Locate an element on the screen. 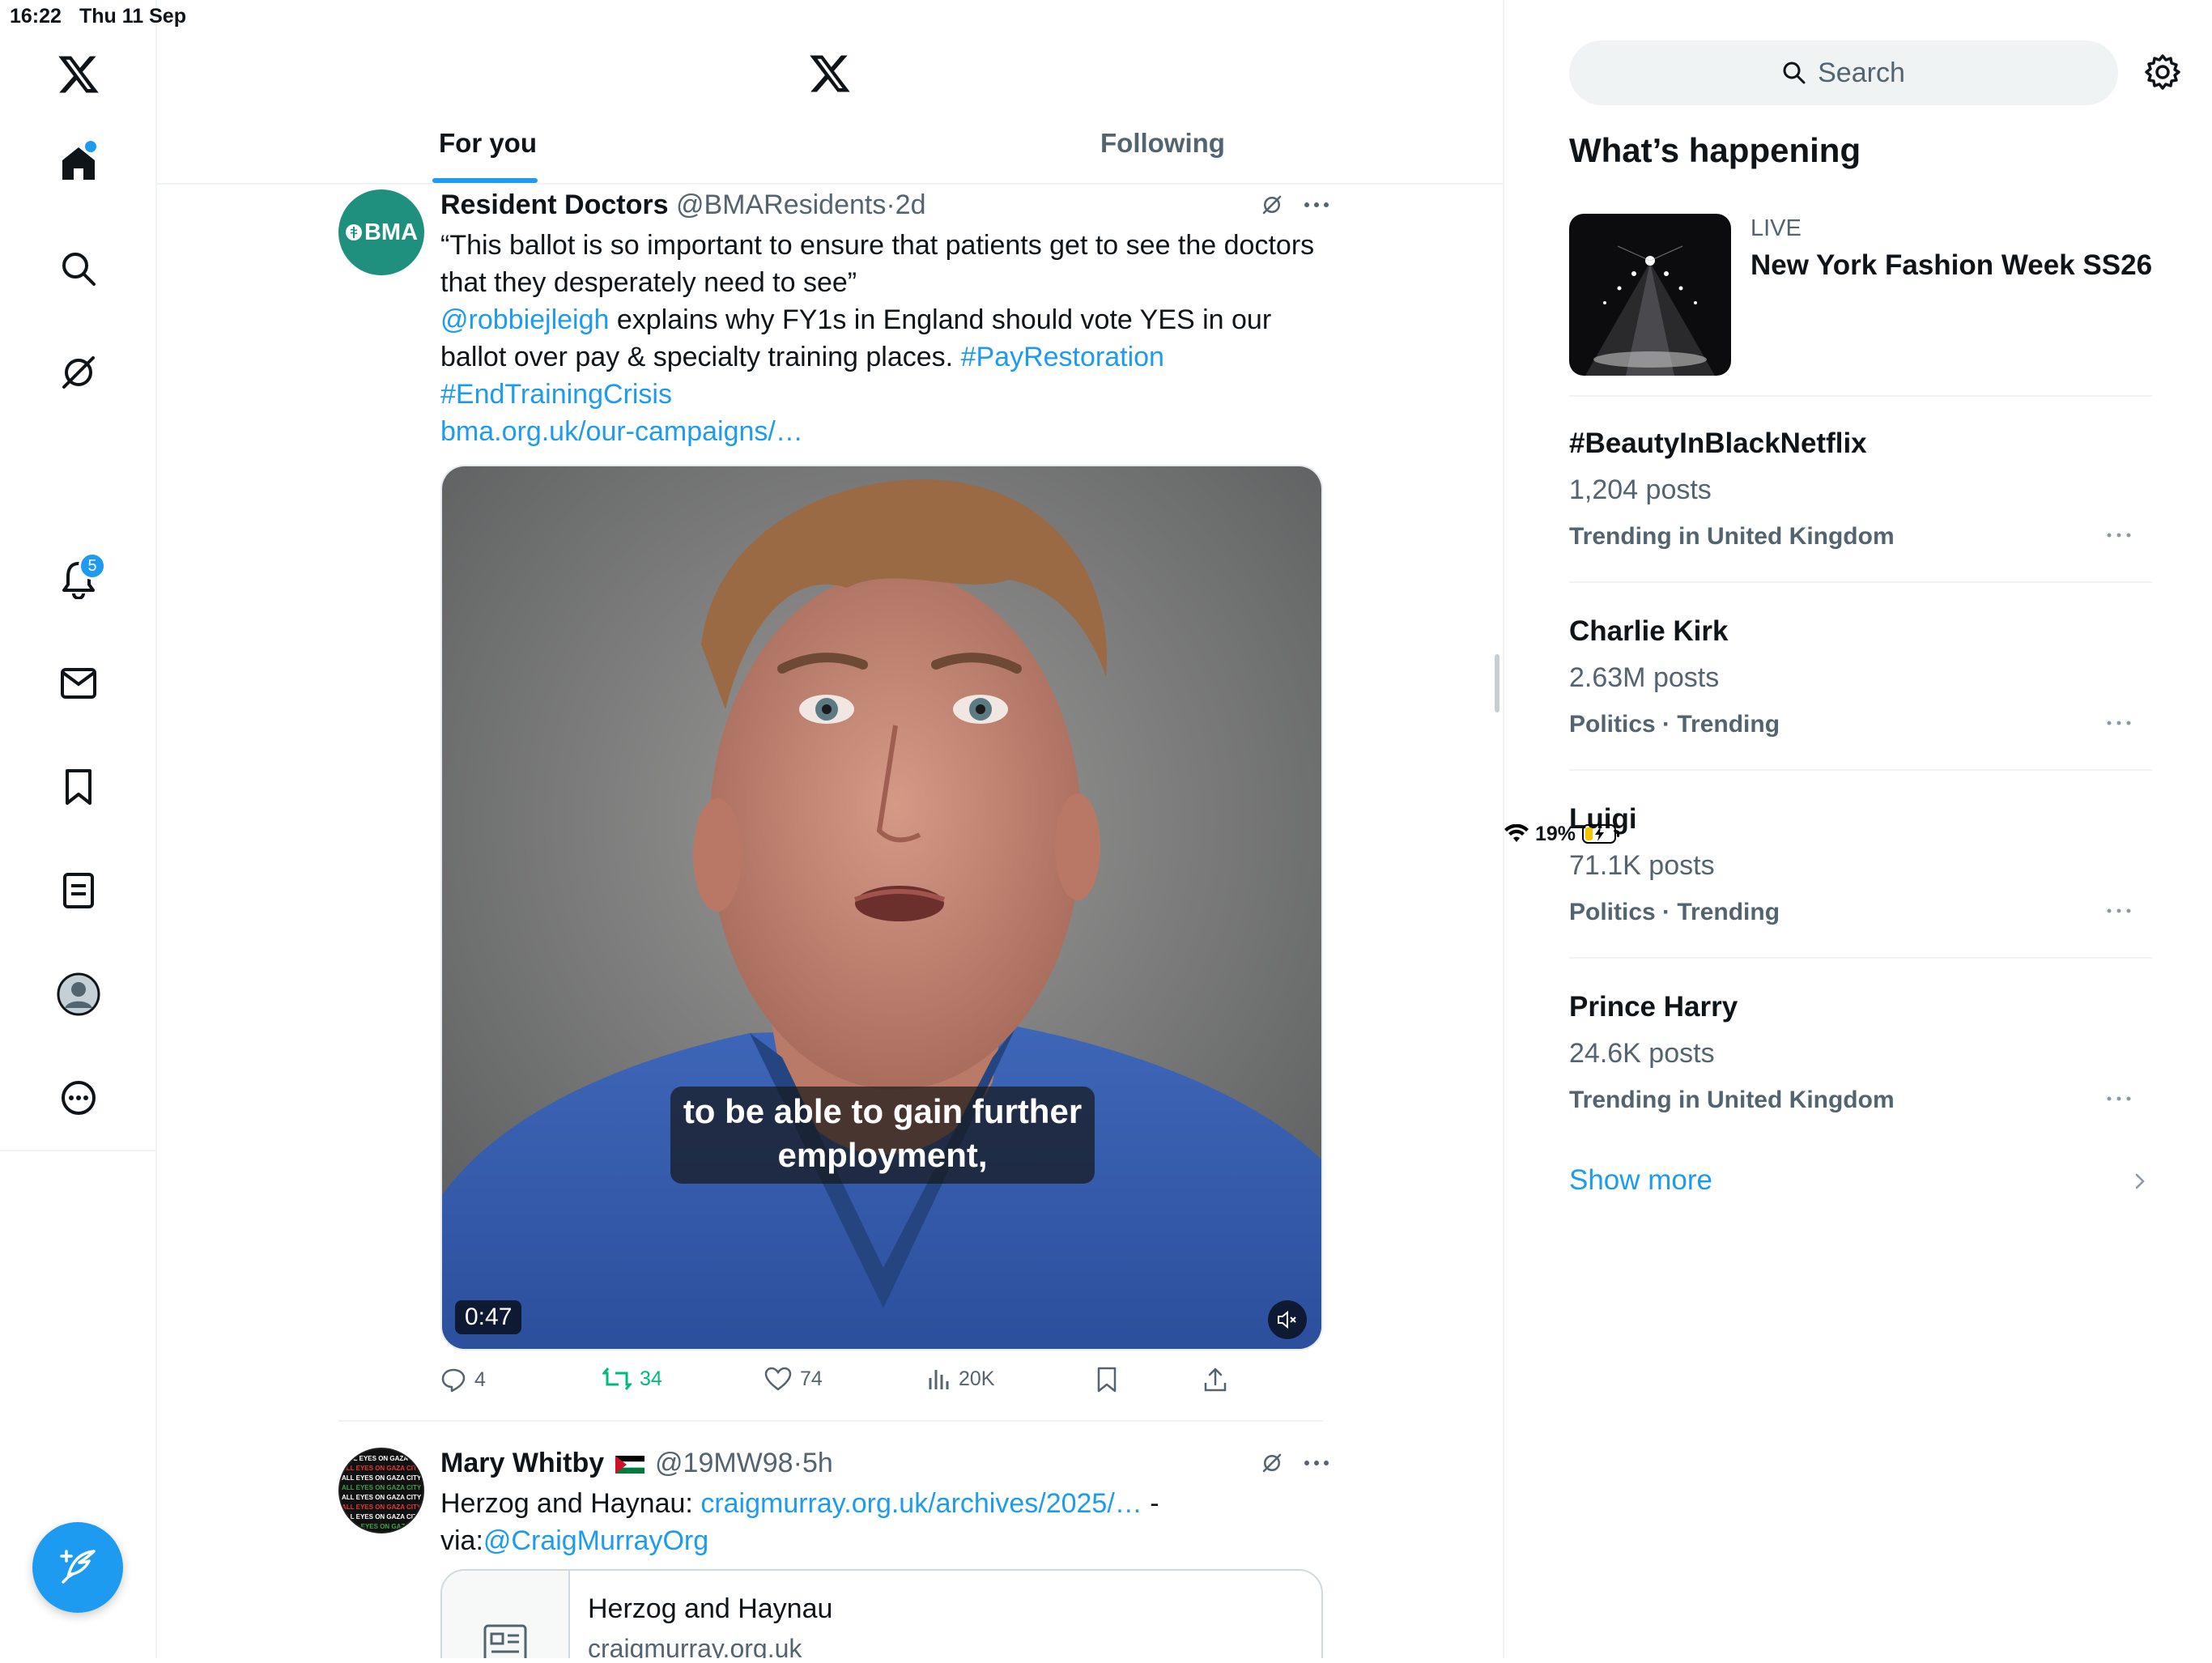 The height and width of the screenshot is (1663, 2212). status-time: 16:22 is located at coordinates (36, 16).